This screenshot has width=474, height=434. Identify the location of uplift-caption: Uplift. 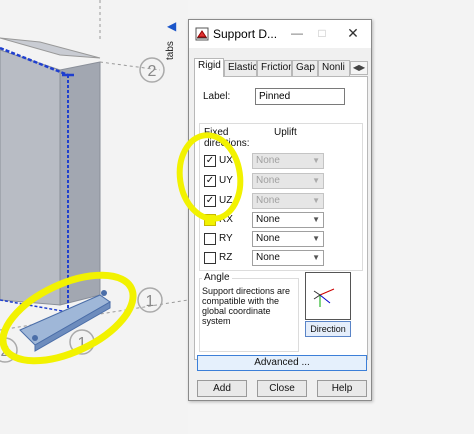
(285, 132).